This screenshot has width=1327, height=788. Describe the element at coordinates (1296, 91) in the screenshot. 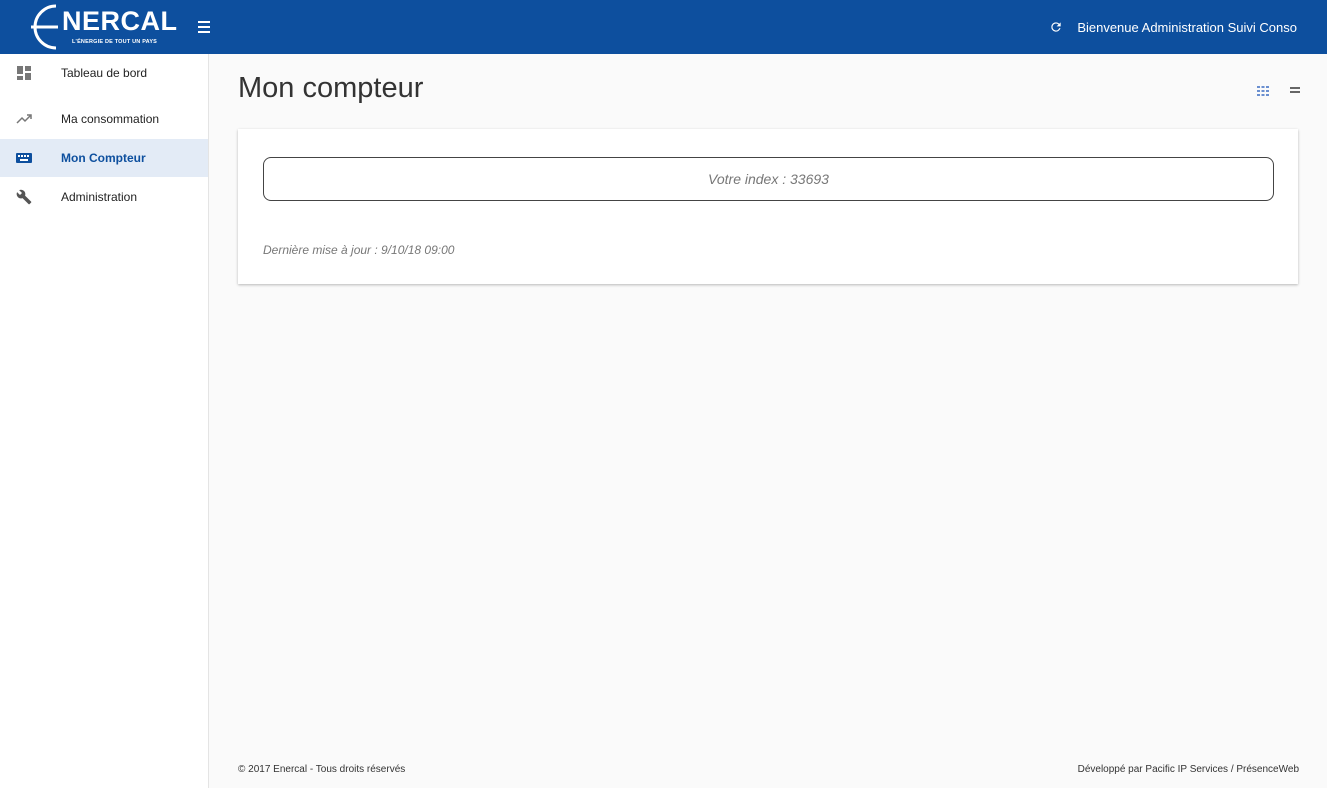

I see `list-view-icon` at that location.